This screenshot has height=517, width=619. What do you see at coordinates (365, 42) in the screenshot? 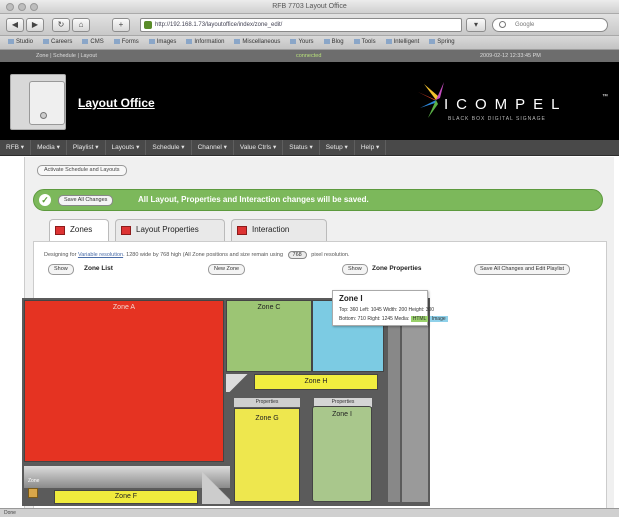
I see `bookmark-item: Tools` at bounding box center [365, 42].